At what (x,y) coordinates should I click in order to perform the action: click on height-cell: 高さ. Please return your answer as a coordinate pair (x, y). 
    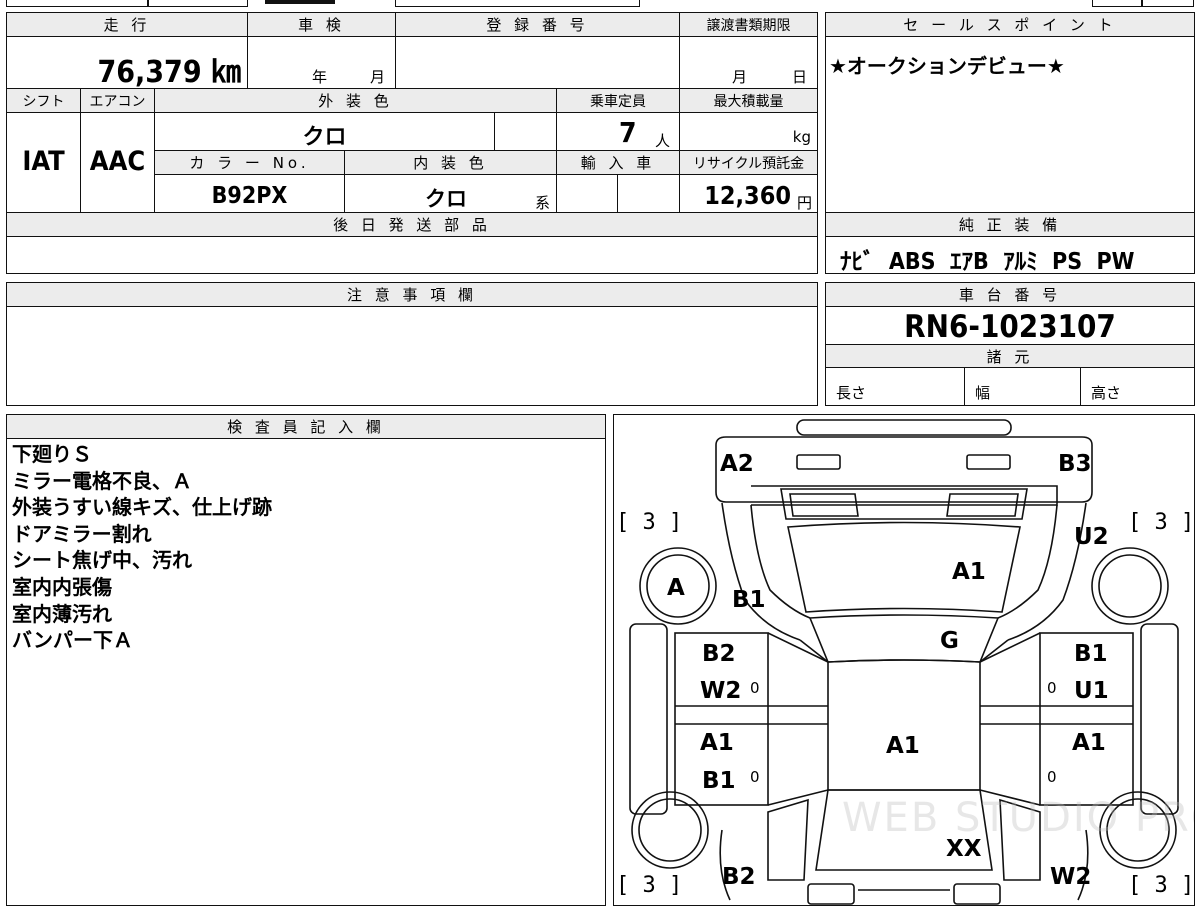
    Looking at the image, I should click on (1137, 386).